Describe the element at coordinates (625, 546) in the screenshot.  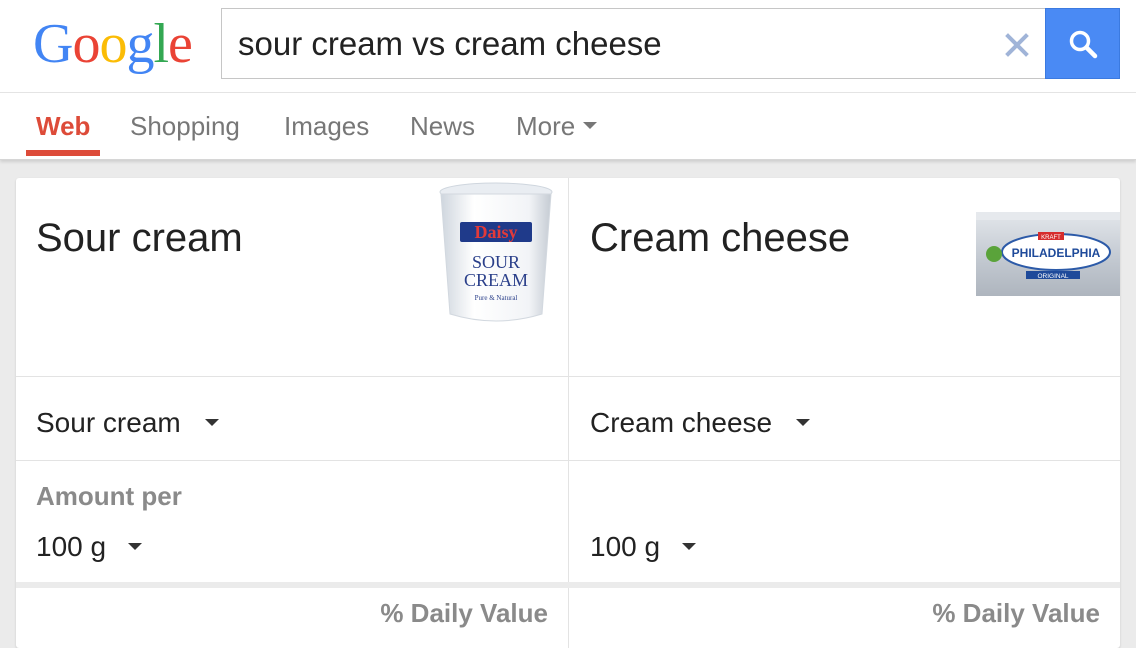
I see `amount-select-right-label: 100 g` at that location.